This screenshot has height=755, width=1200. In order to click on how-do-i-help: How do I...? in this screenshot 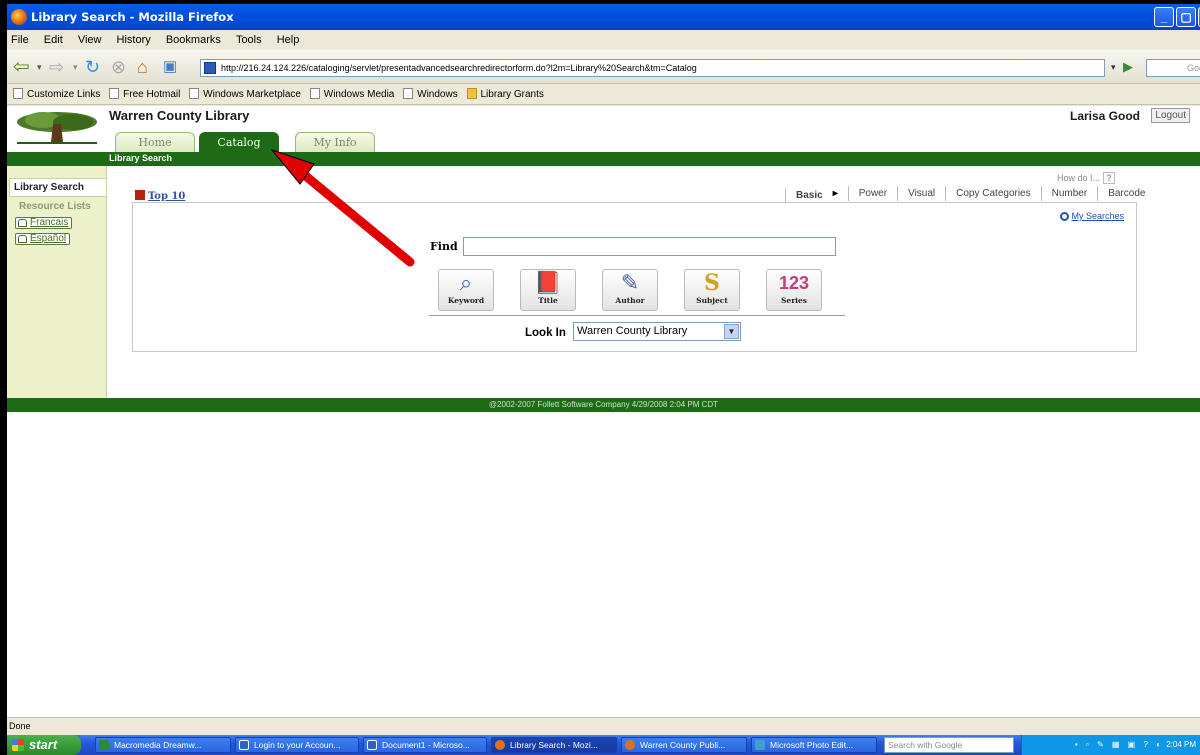, I will do `click(1086, 178)`.